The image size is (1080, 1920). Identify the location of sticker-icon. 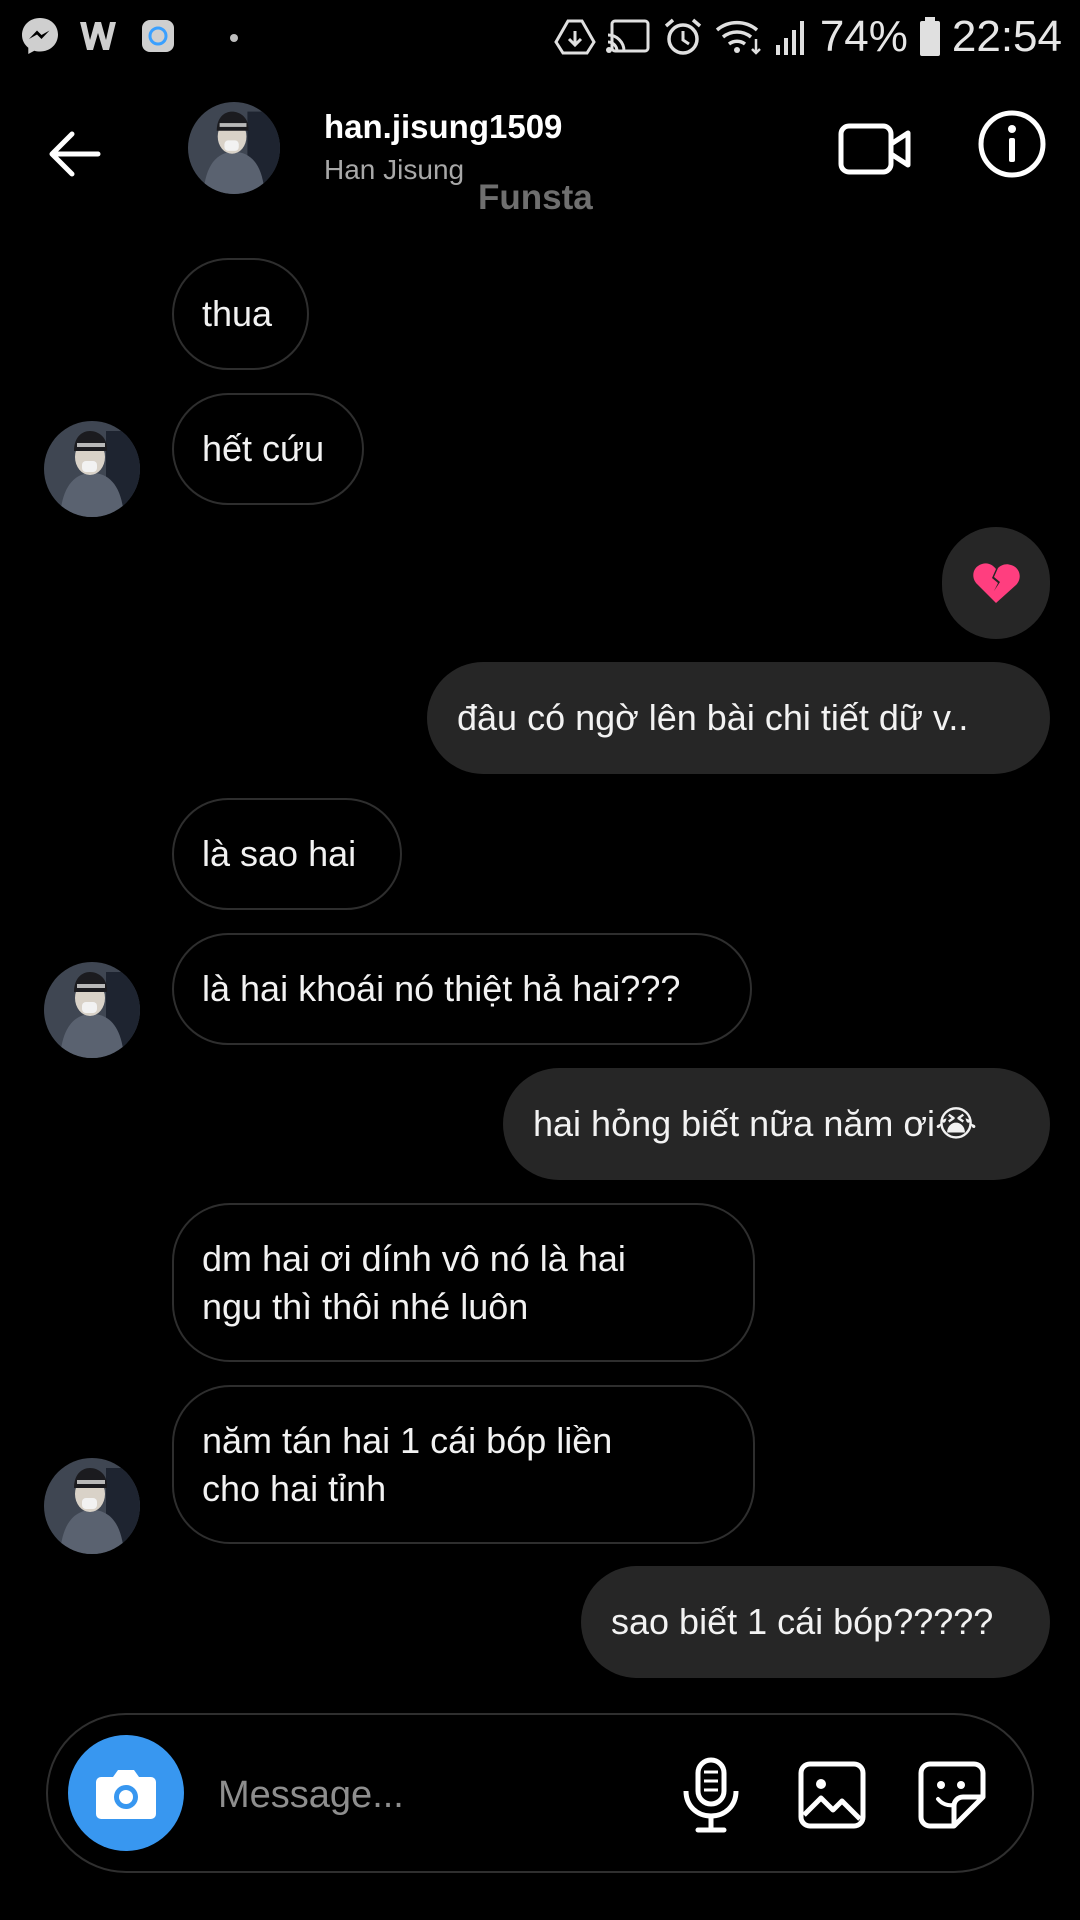
(952, 1795).